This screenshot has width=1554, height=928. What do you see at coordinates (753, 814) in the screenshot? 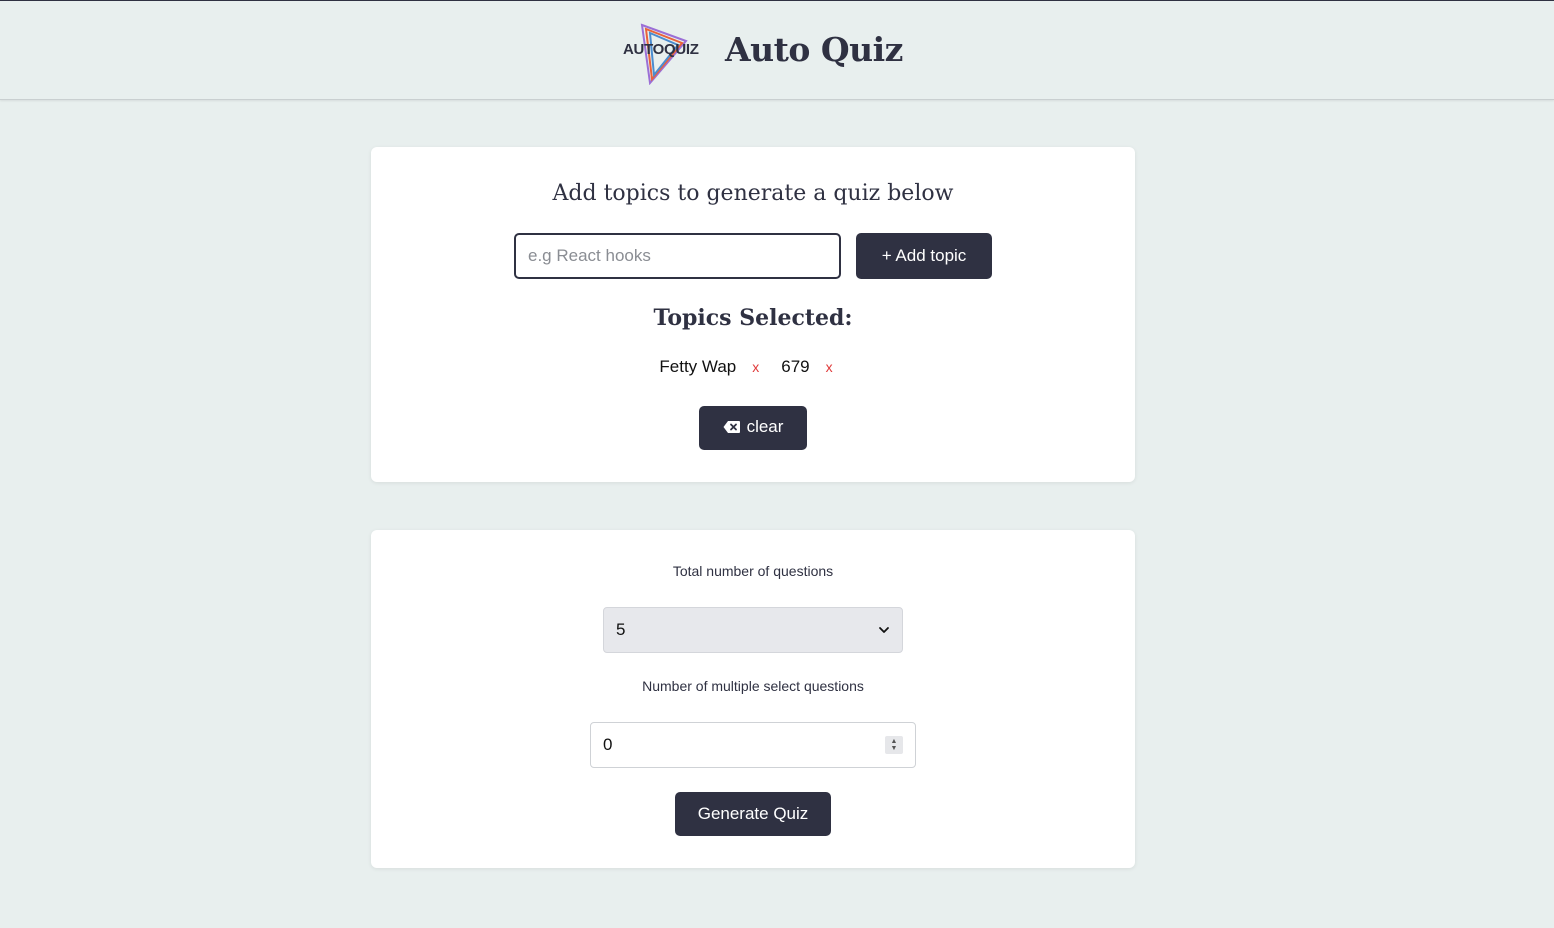
I see `generate-quiz-button: Generate Quiz` at bounding box center [753, 814].